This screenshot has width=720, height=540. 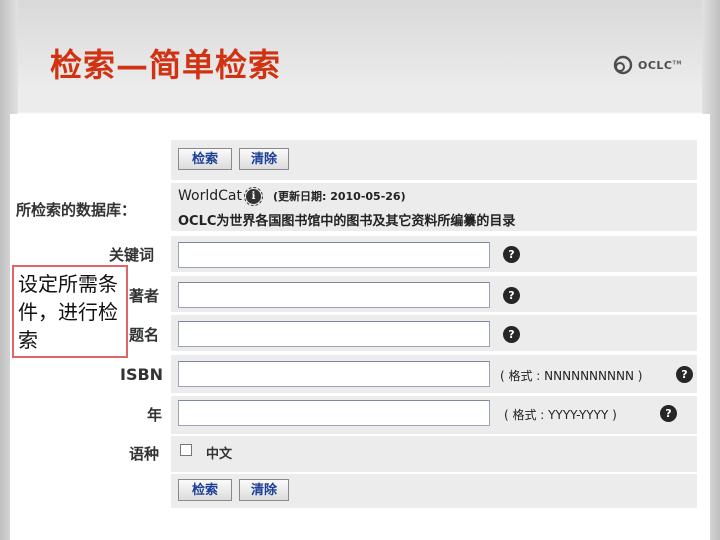 I want to click on author-label: 著者, so click(x=144, y=296).